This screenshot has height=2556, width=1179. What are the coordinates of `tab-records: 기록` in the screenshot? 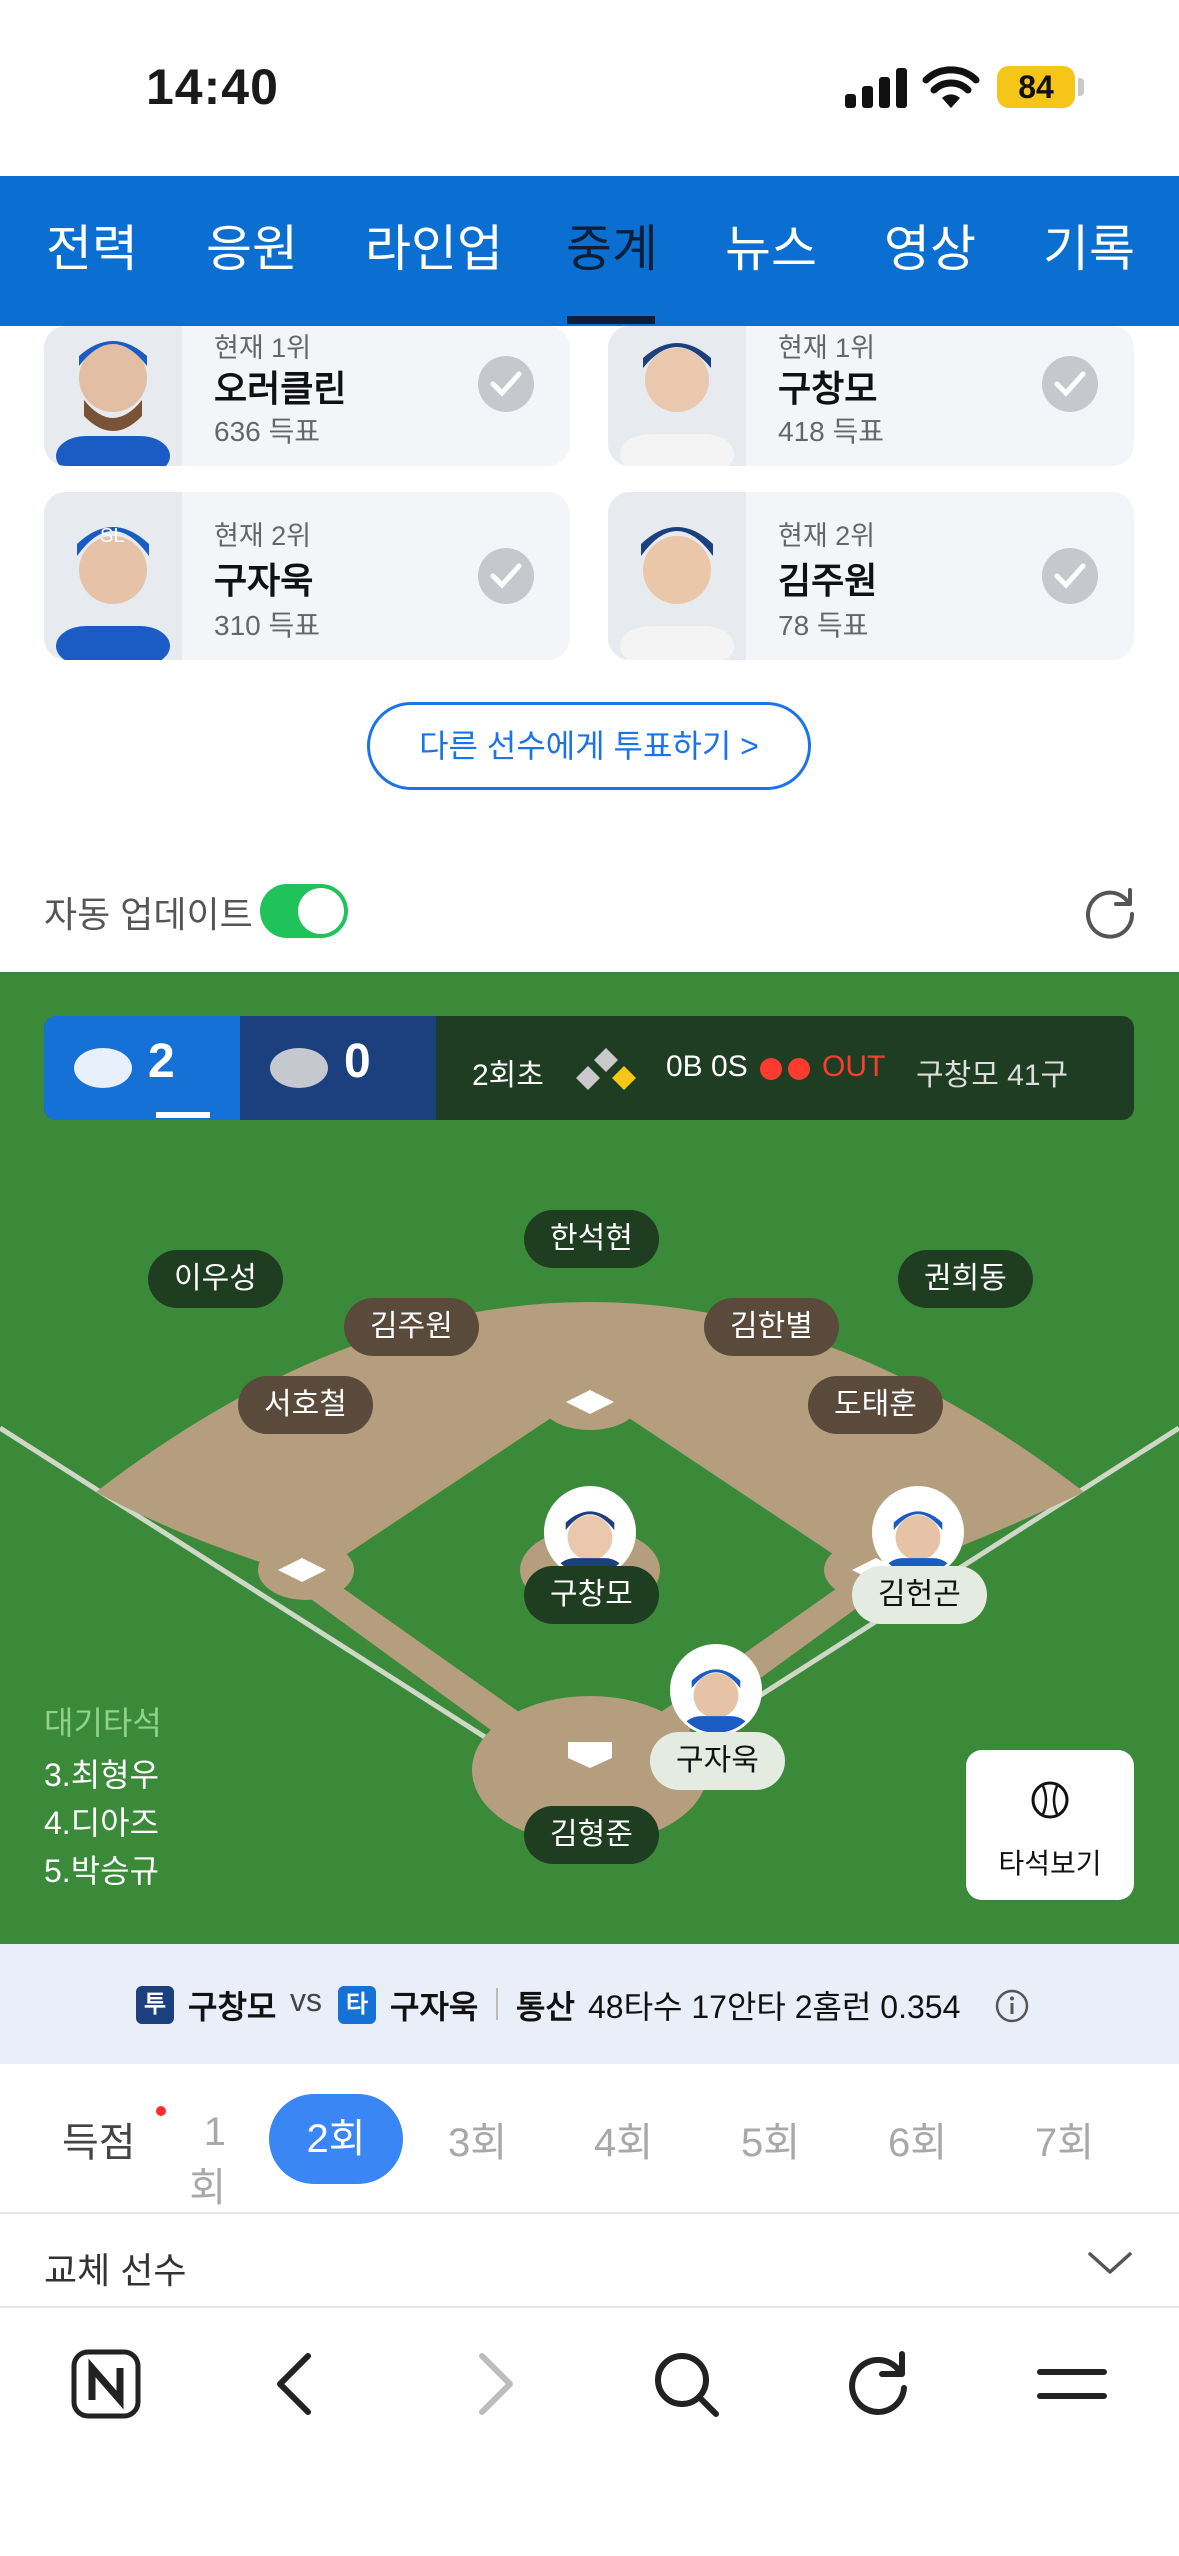 It's located at (1089, 251).